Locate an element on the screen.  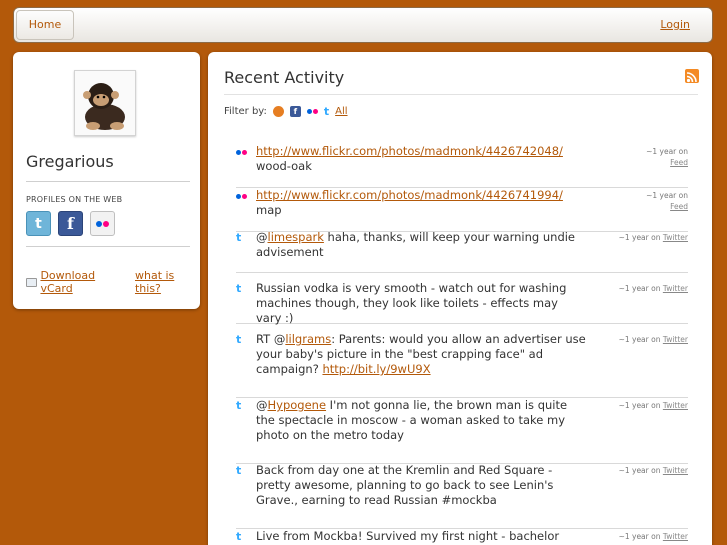
avatar is located at coordinates (105, 103).